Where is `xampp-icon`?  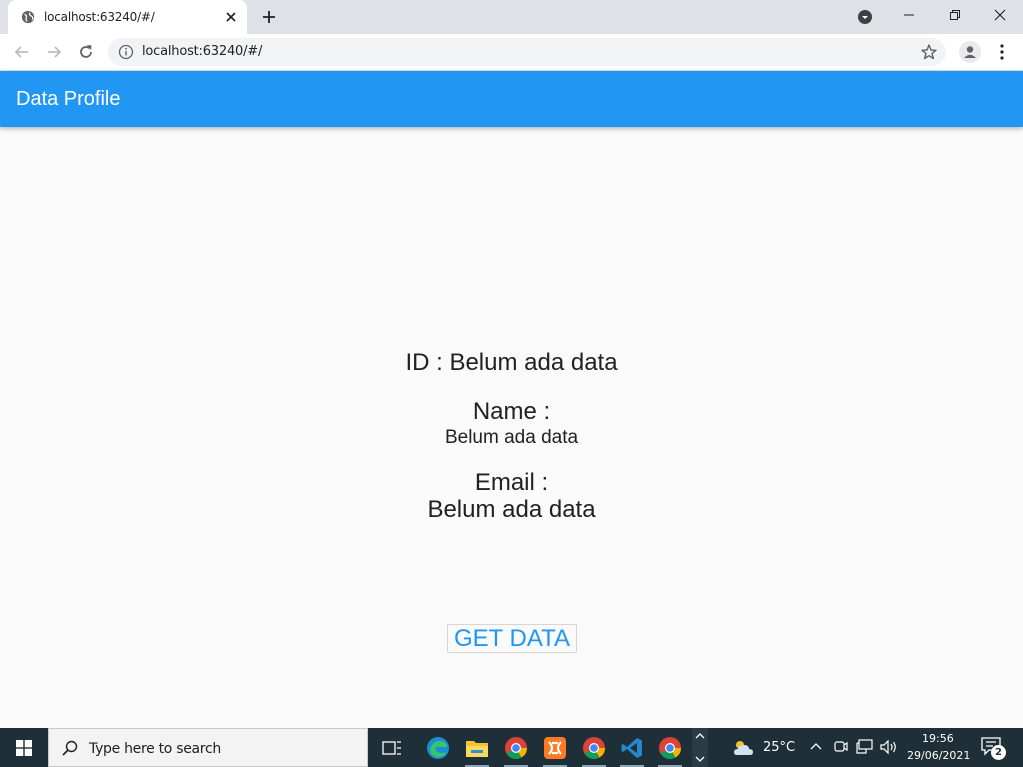 xampp-icon is located at coordinates (555, 748).